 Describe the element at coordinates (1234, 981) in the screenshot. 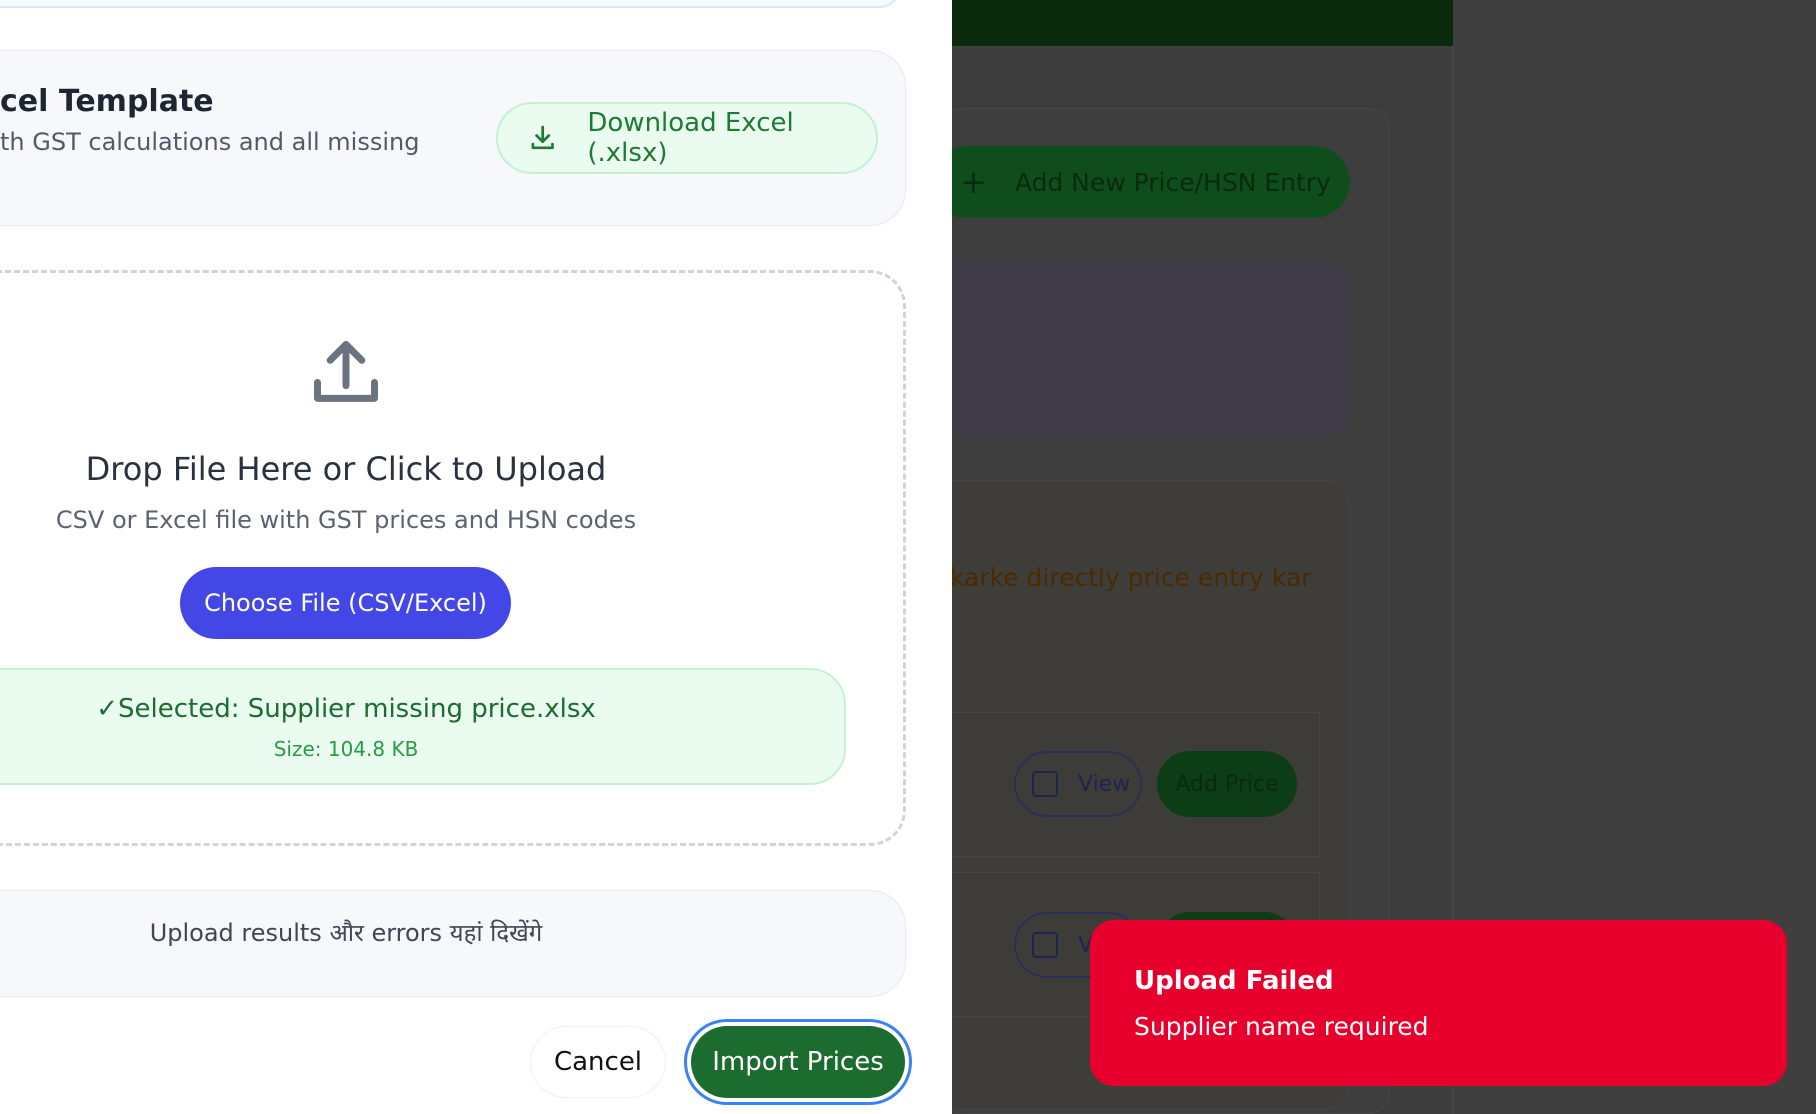

I see `toast-title: Upload Failed` at that location.